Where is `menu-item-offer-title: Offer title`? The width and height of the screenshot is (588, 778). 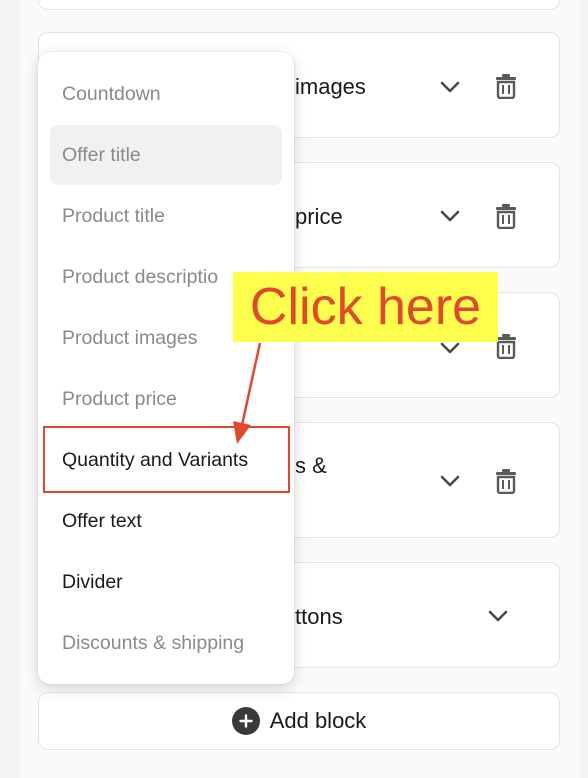 menu-item-offer-title: Offer title is located at coordinates (166, 155).